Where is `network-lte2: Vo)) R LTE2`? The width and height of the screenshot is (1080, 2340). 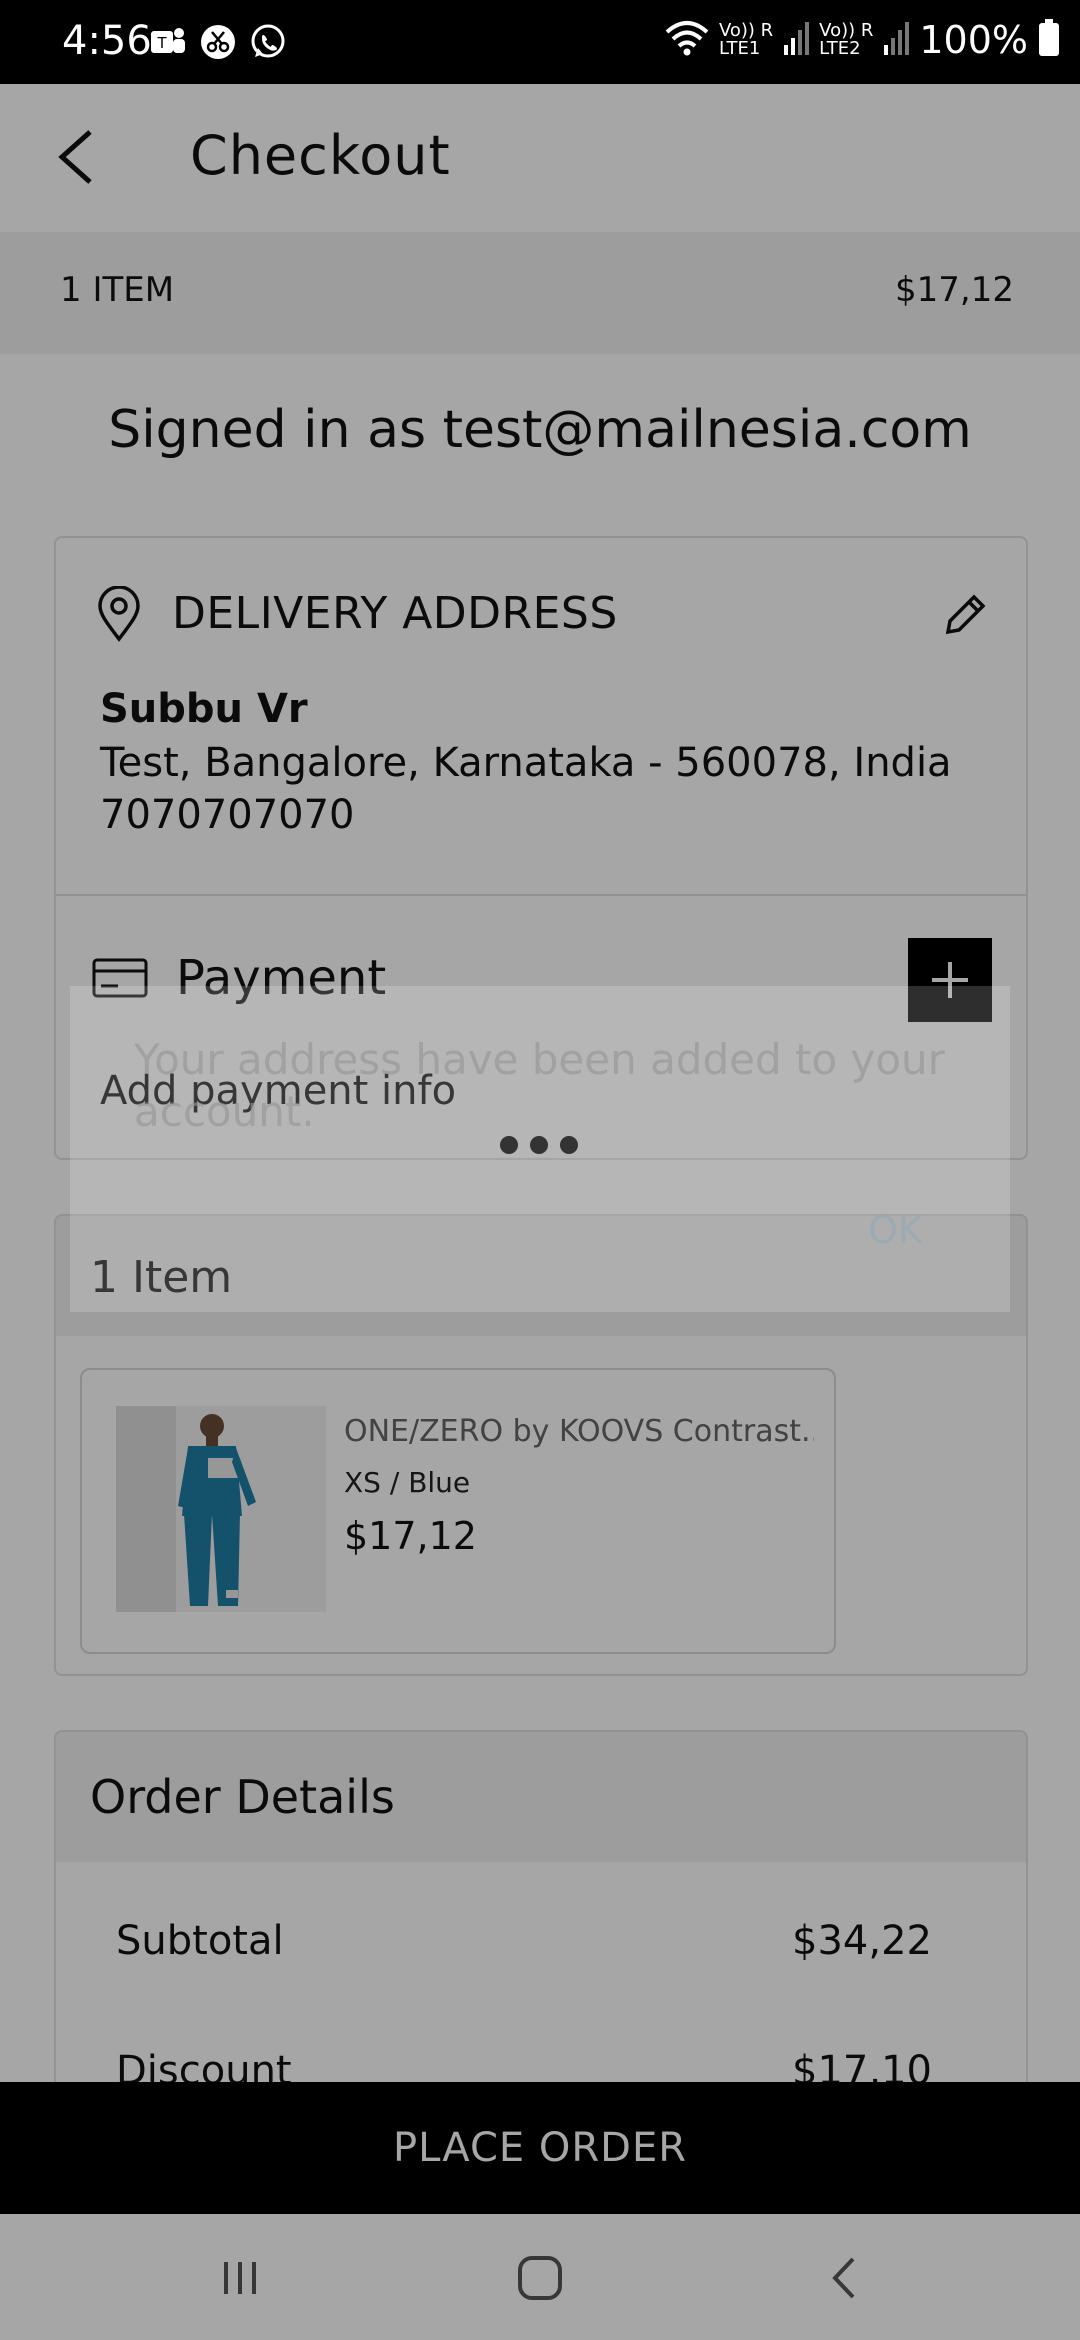
network-lte2: Vo)) R LTE2 is located at coordinates (846, 39).